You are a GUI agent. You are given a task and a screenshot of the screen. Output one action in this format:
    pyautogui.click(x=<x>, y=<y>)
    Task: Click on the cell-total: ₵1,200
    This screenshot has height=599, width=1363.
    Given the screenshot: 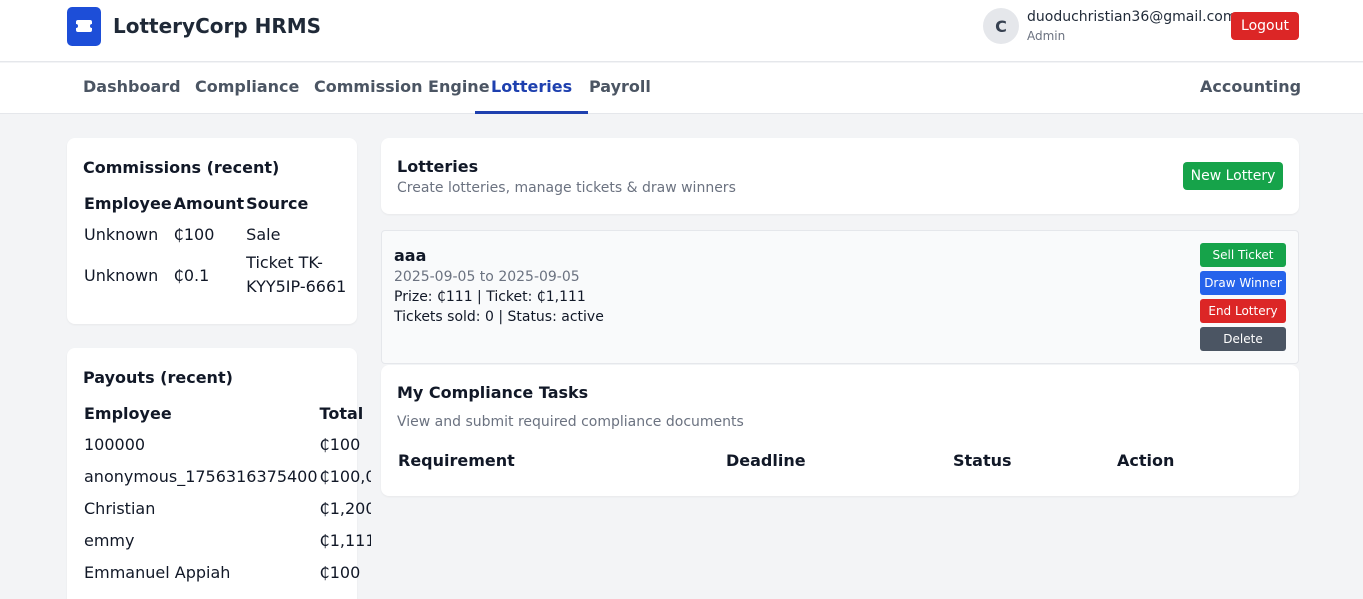 What is the action you would take?
    pyautogui.click(x=345, y=508)
    